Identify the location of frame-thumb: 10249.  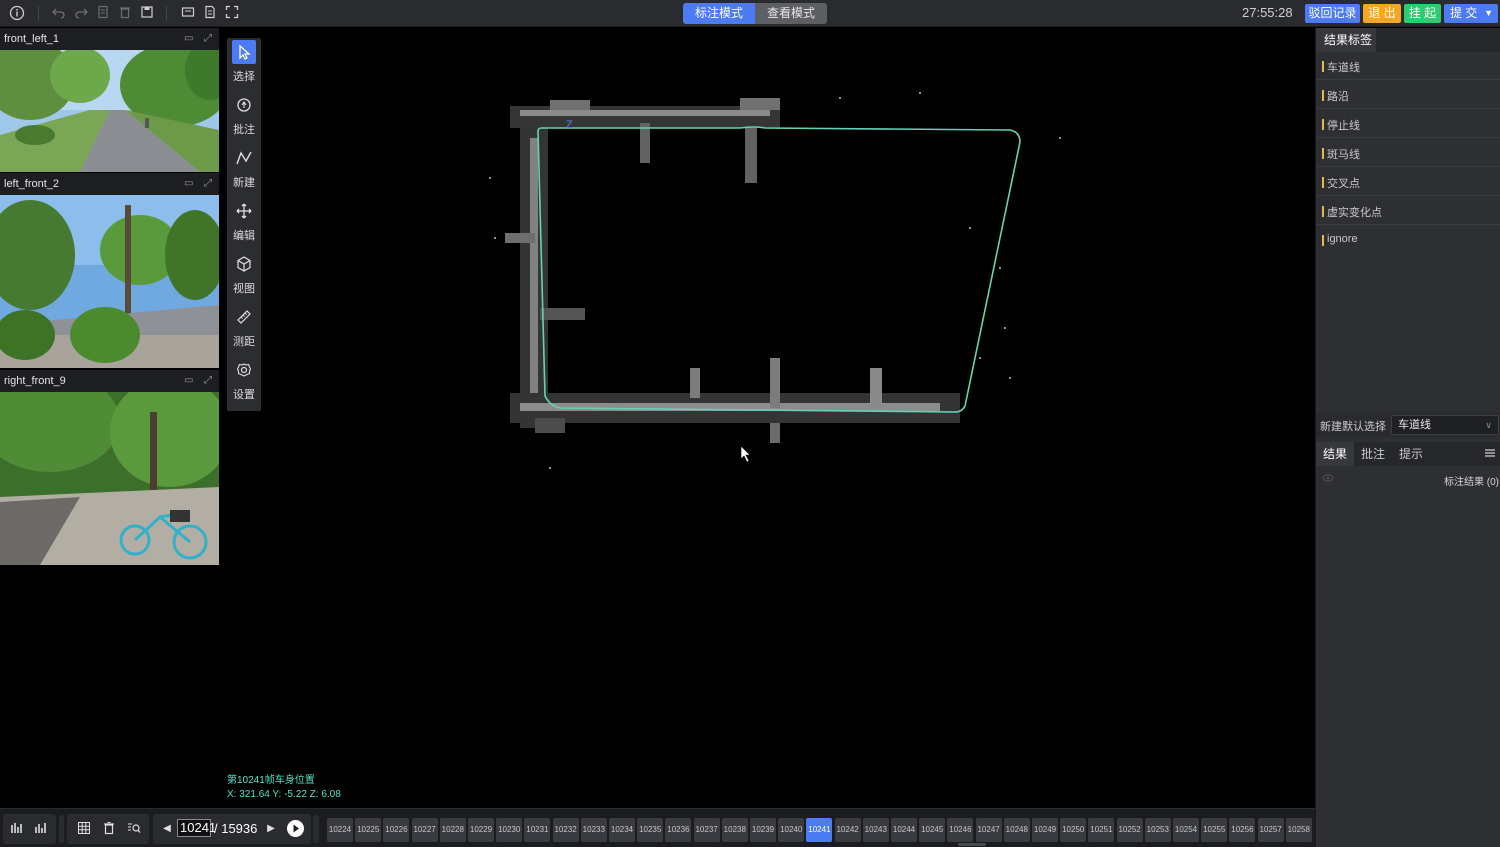
(1045, 830).